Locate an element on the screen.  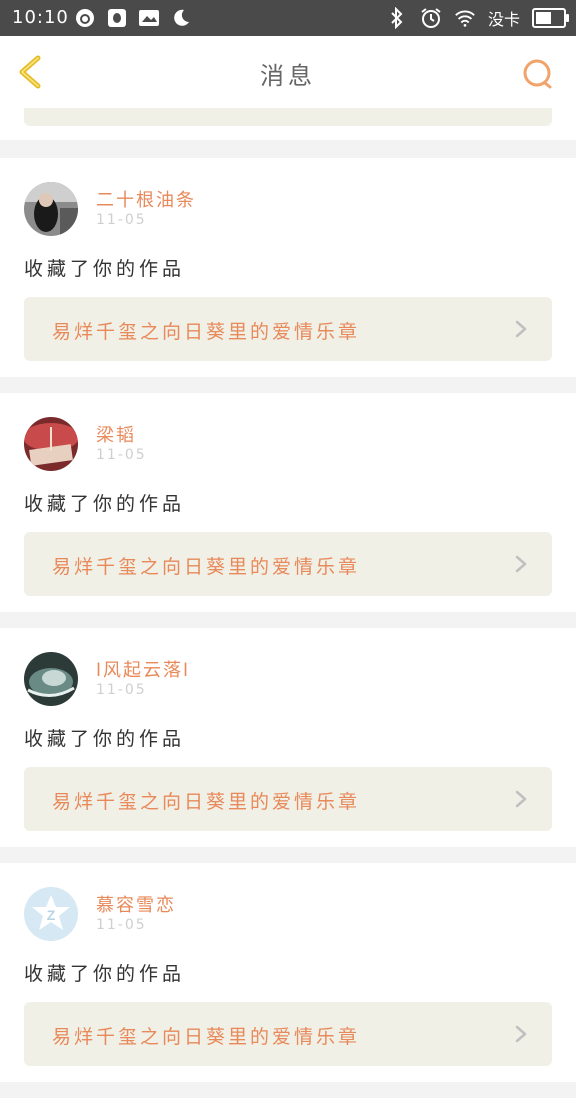
header: 消息 is located at coordinates (288, 72).